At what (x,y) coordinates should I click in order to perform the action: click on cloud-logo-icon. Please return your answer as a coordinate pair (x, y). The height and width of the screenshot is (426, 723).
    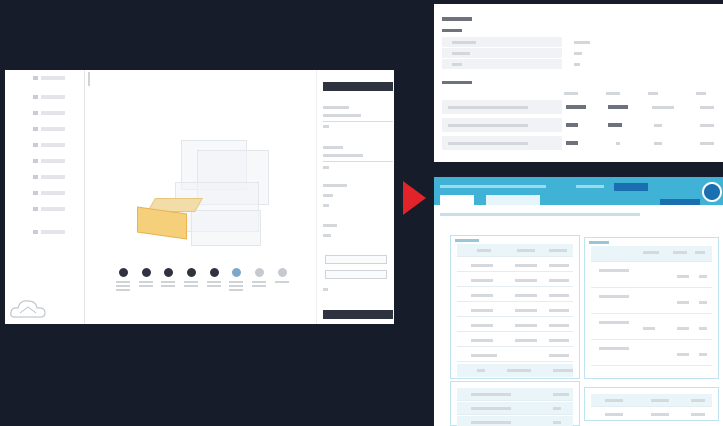
    Looking at the image, I should click on (28, 309).